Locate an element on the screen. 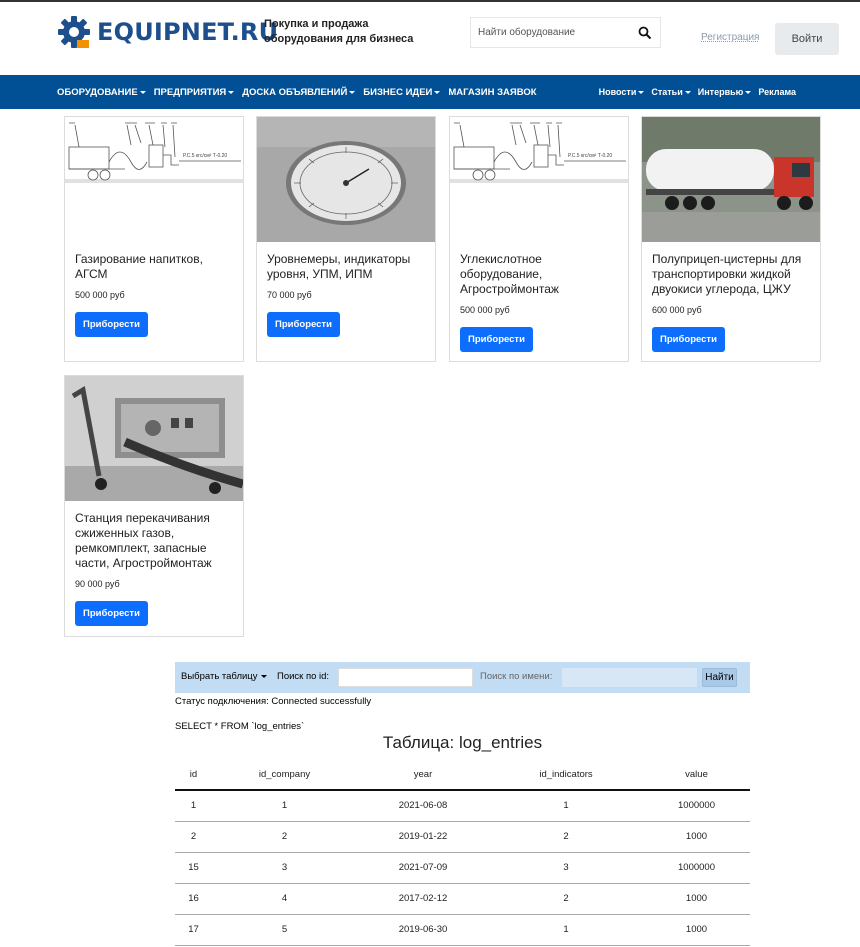 This screenshot has height=947, width=860. nav-item-label: БИЗНЕС ИДЕИ is located at coordinates (398, 92).